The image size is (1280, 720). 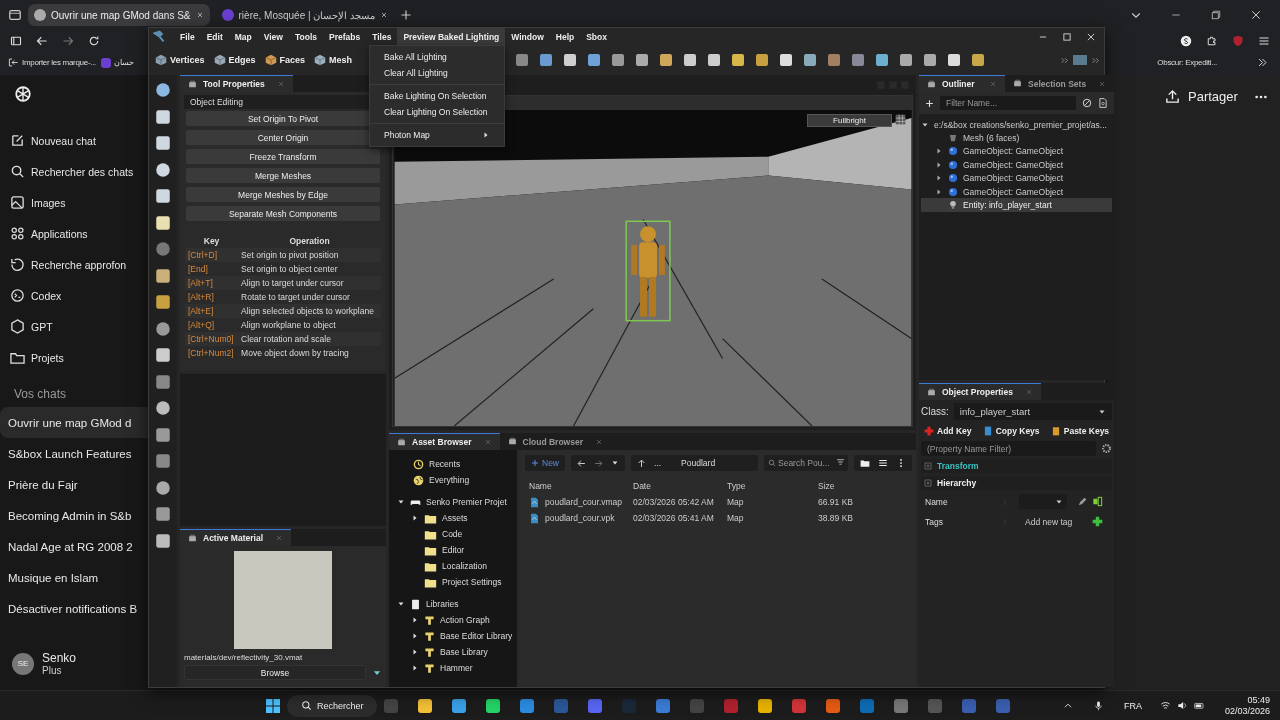 What do you see at coordinates (119, 15) in the screenshot?
I see `browser-tab: Ouvrir une map GMod dans S&` at bounding box center [119, 15].